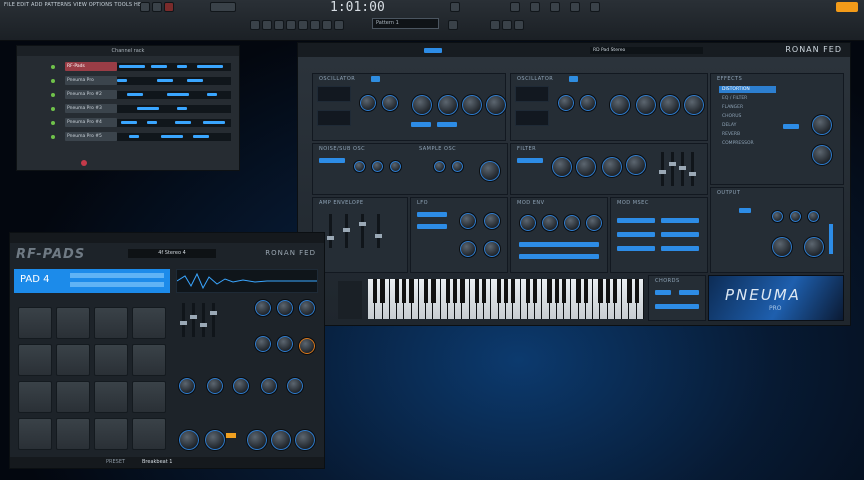  Describe the element at coordinates (187, 386) in the screenshot. I see `pad-mod1-knob` at that location.